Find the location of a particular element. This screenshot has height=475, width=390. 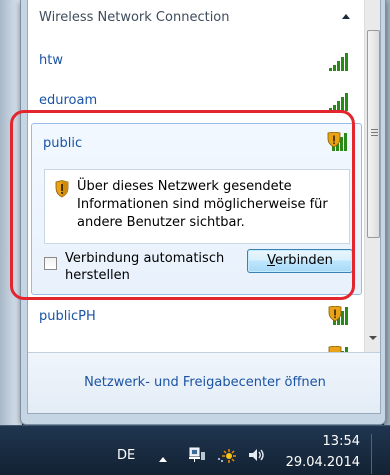

network-item-publicph: publicPH is located at coordinates (196, 318).